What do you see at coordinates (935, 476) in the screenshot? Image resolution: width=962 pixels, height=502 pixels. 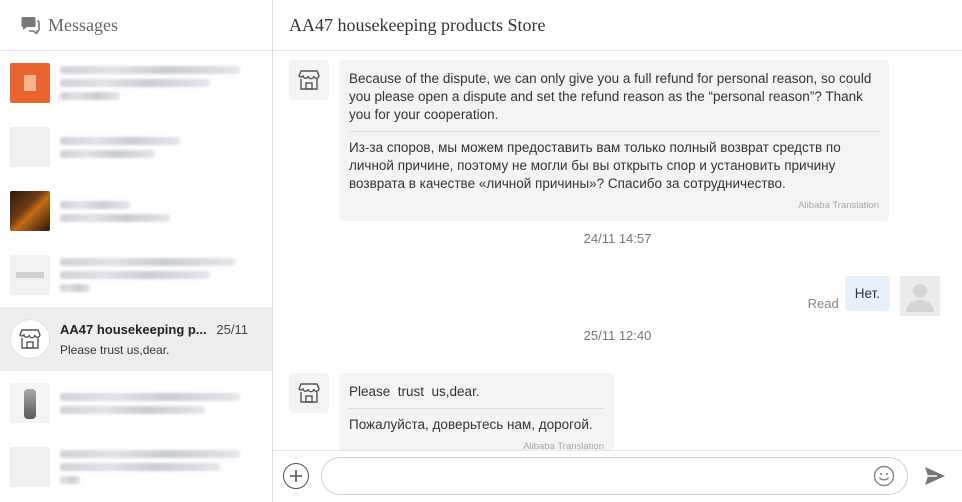 I see `send-icon` at bounding box center [935, 476].